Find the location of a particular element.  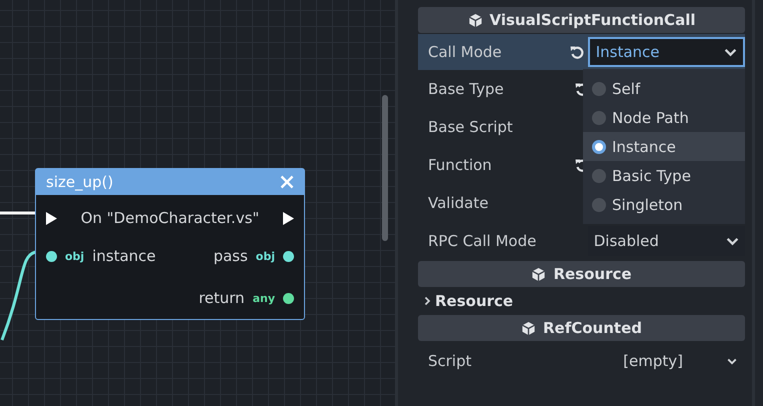

menu-option: Self is located at coordinates (664, 88).